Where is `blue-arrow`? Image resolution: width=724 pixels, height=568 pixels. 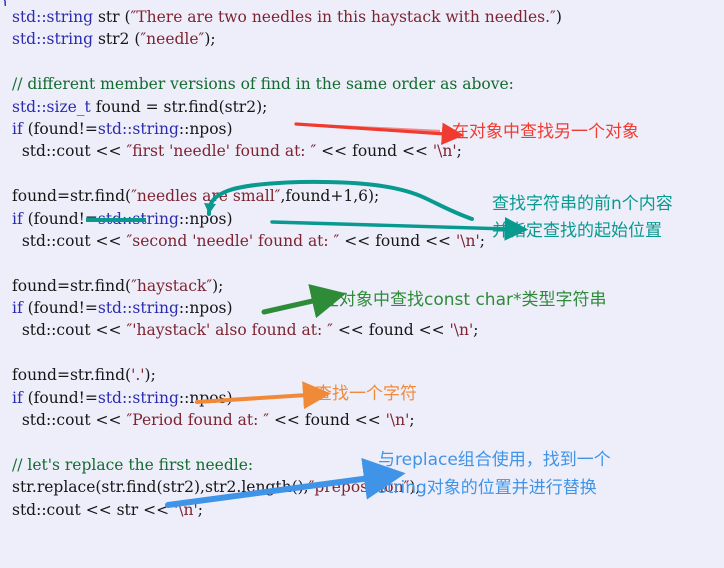 blue-arrow is located at coordinates (285, 482).